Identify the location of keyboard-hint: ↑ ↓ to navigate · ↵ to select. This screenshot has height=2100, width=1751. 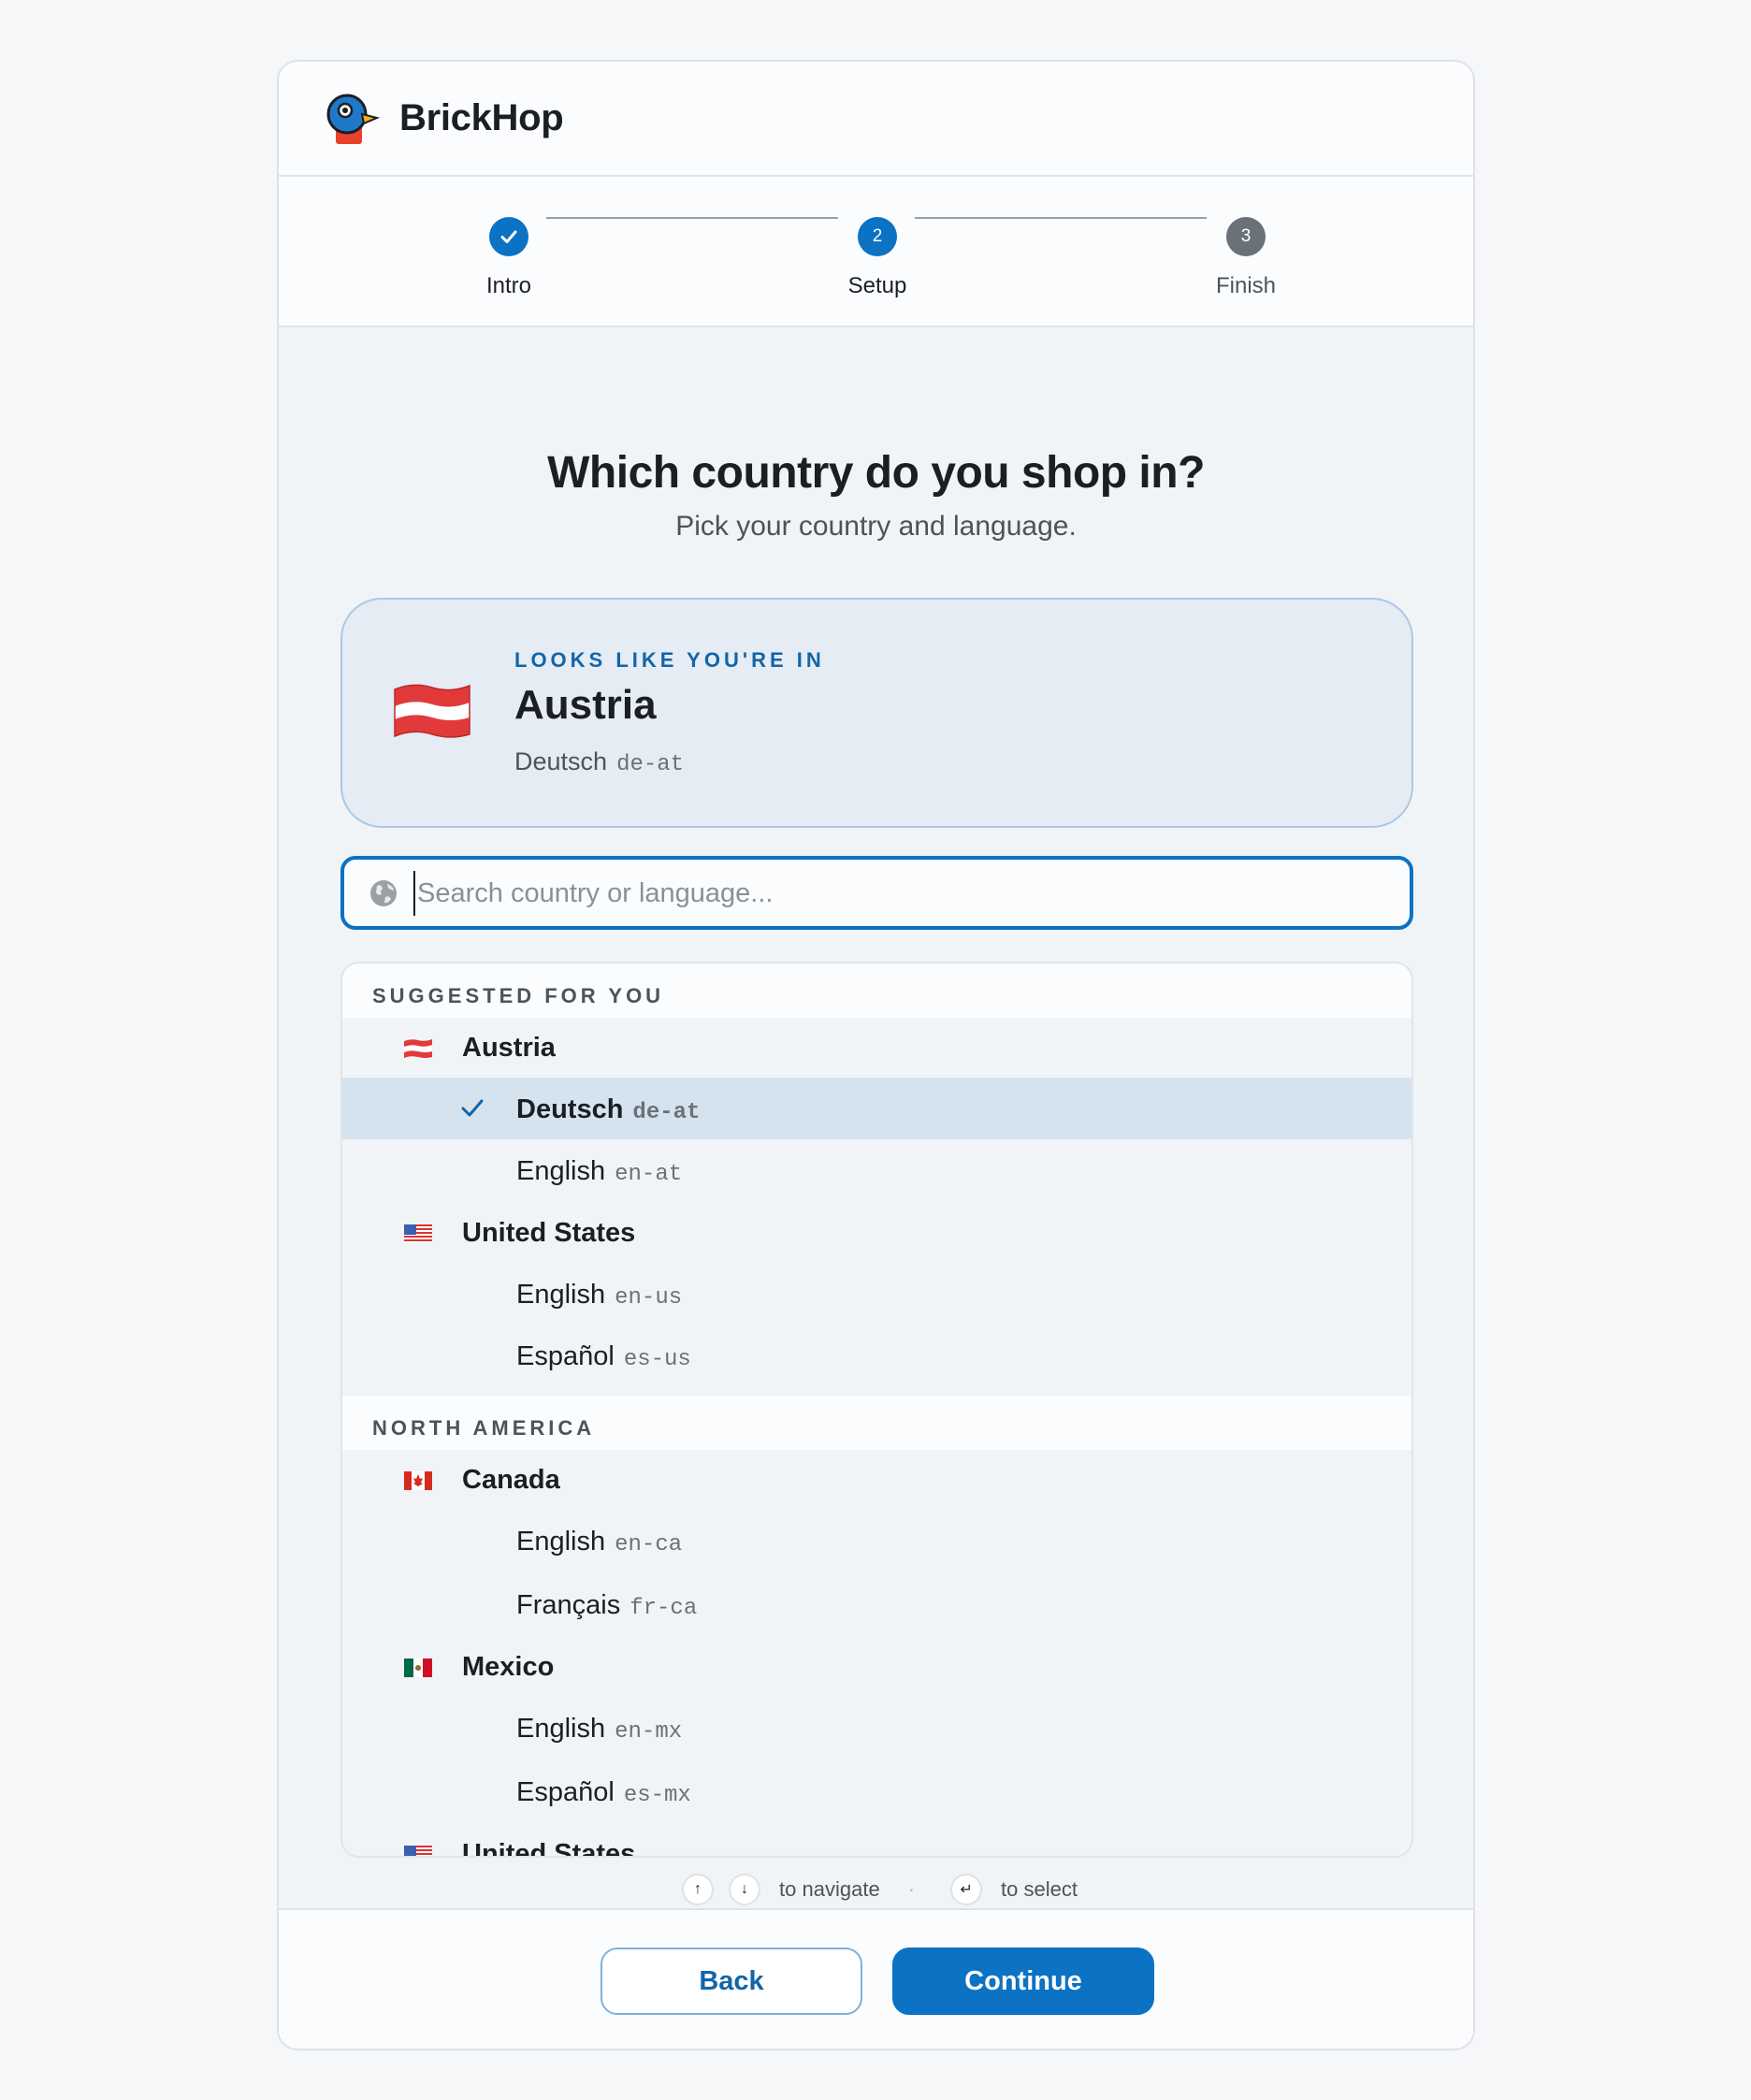
(876, 1890).